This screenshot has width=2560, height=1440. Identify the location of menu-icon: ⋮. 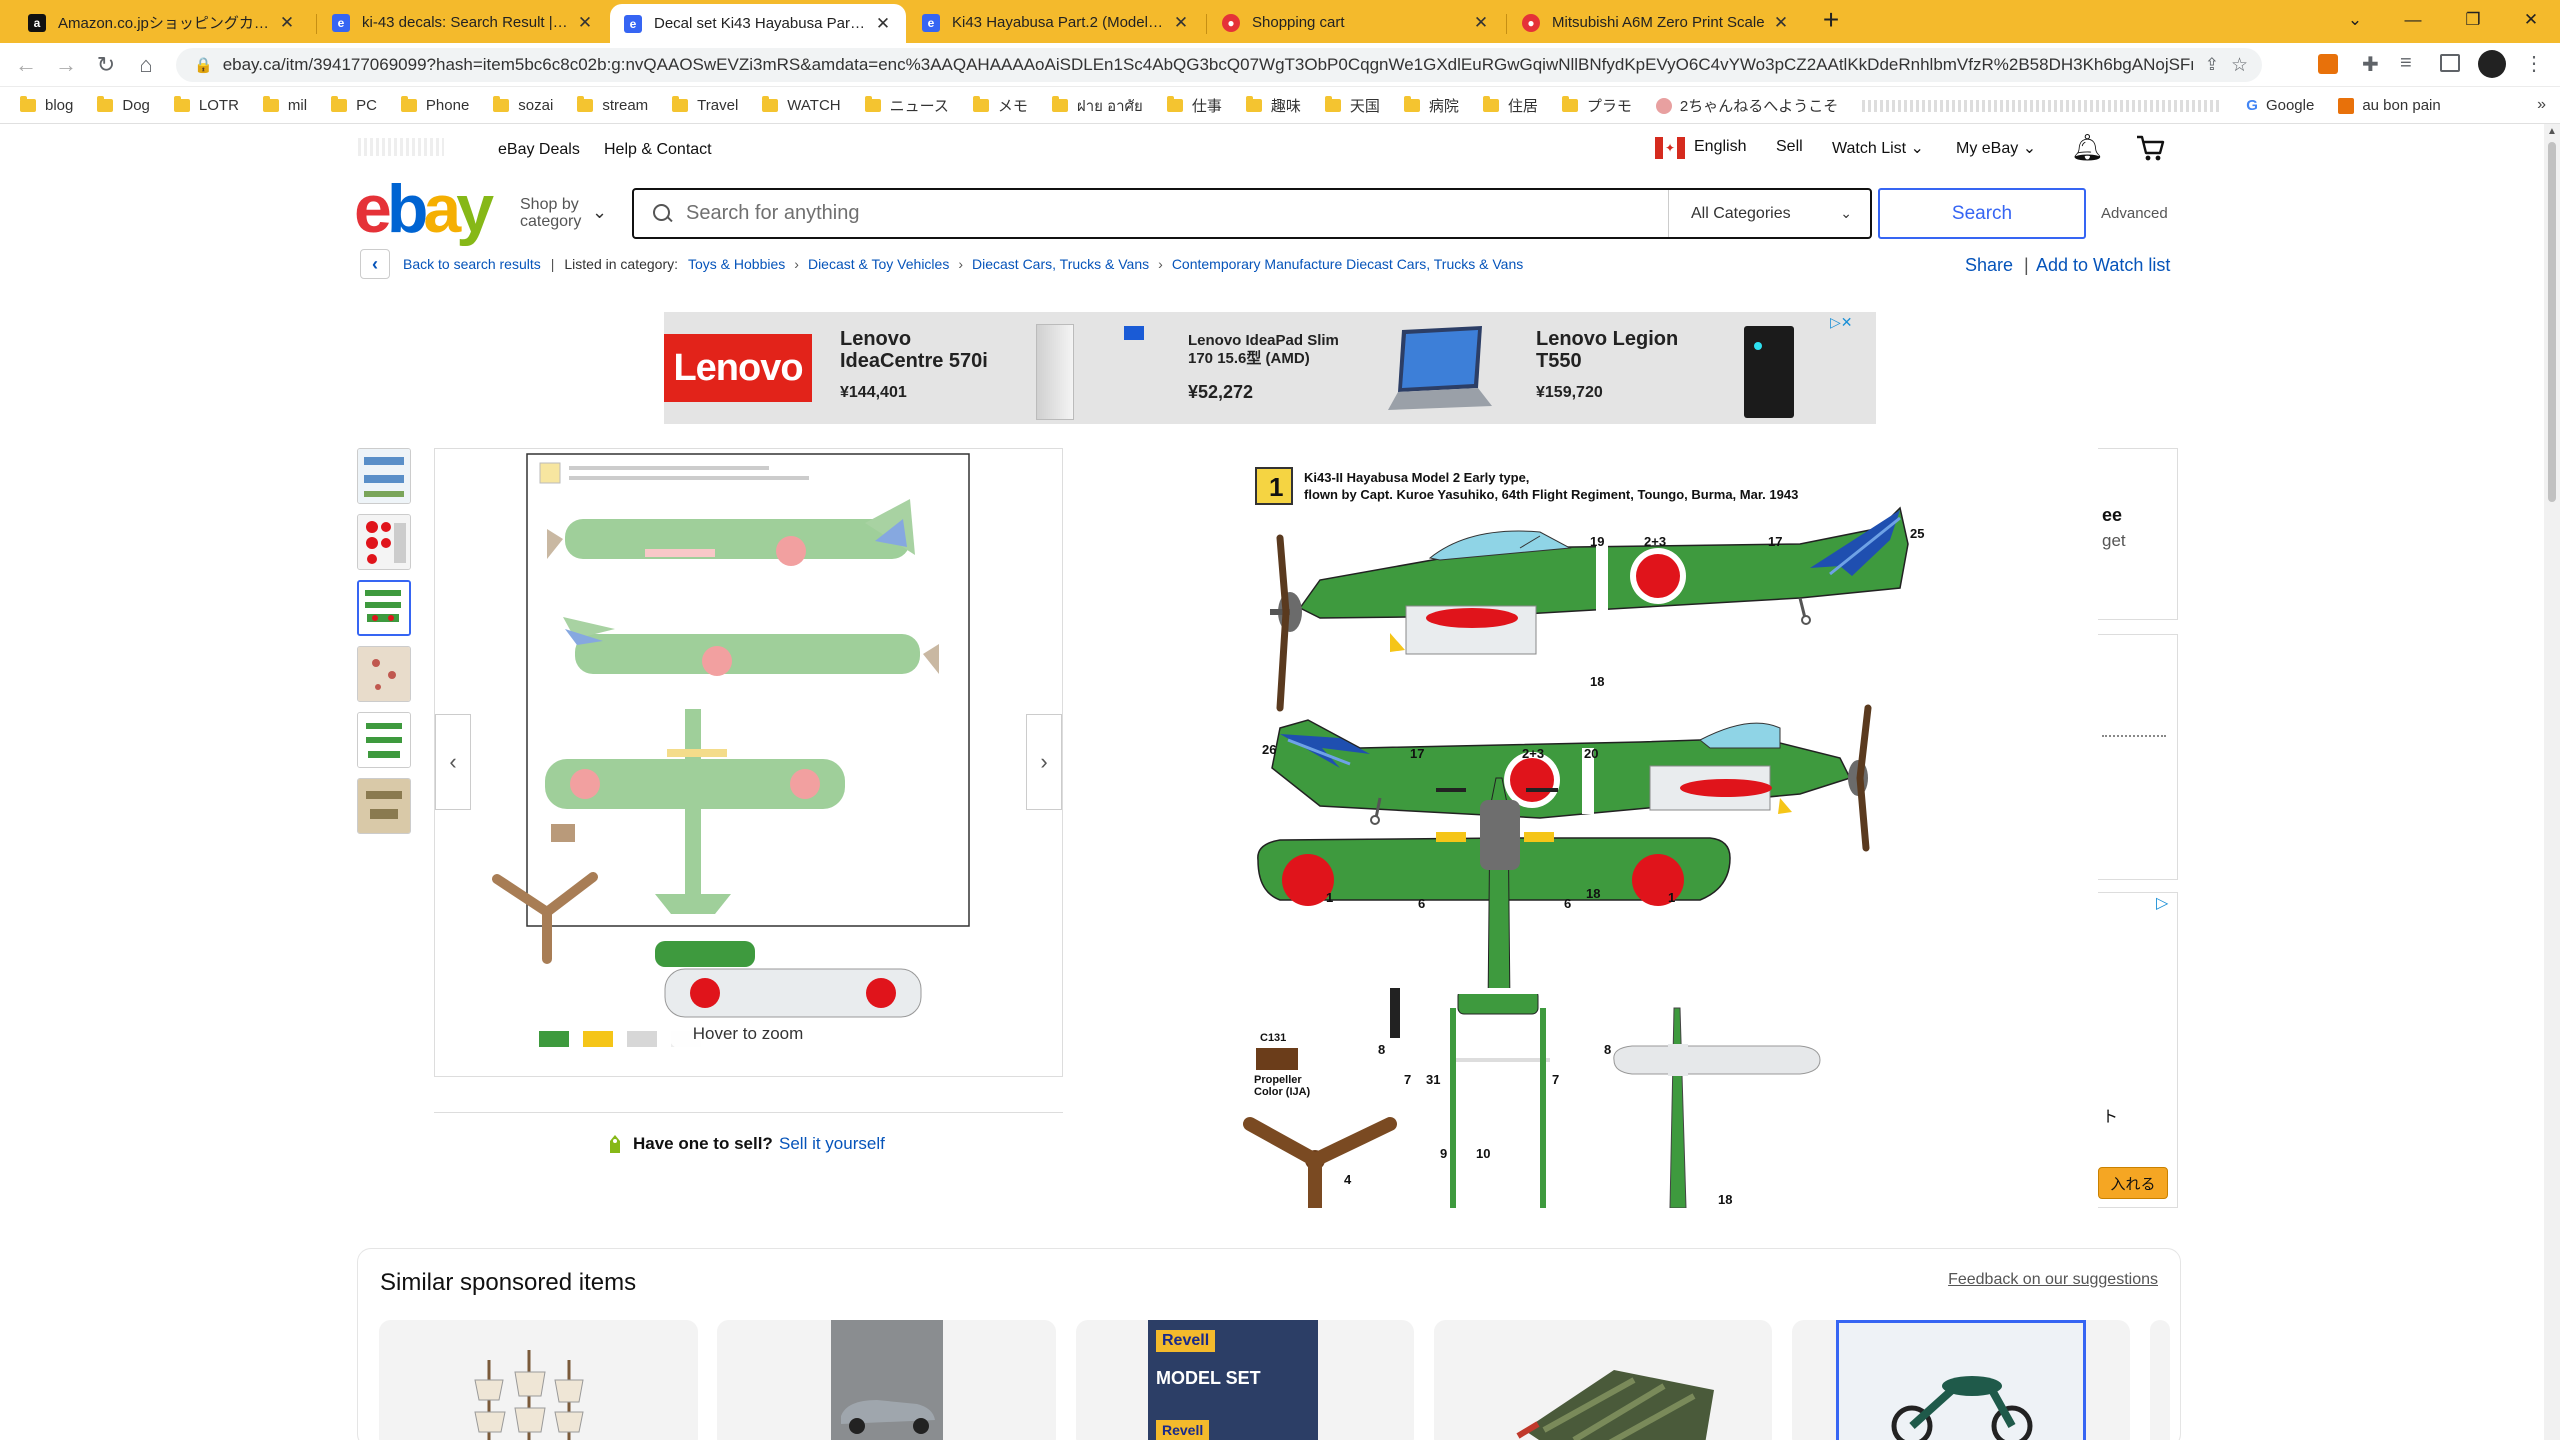
(2534, 63).